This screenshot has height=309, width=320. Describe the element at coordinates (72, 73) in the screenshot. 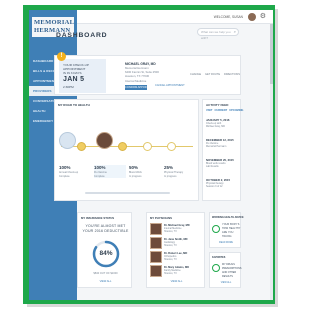

I see `appointment-line-3: IS IN 3 DAYS` at that location.